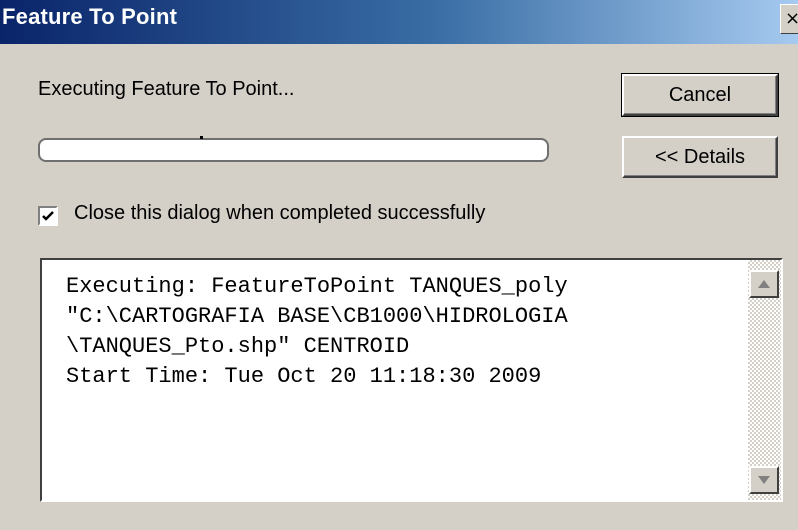 Image resolution: width=798 pixels, height=530 pixels. Describe the element at coordinates (201, 137) in the screenshot. I see `progress-marker` at that location.